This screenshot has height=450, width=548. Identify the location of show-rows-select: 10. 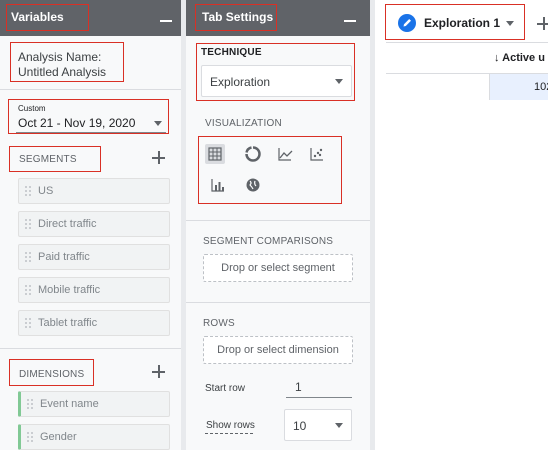
(318, 425).